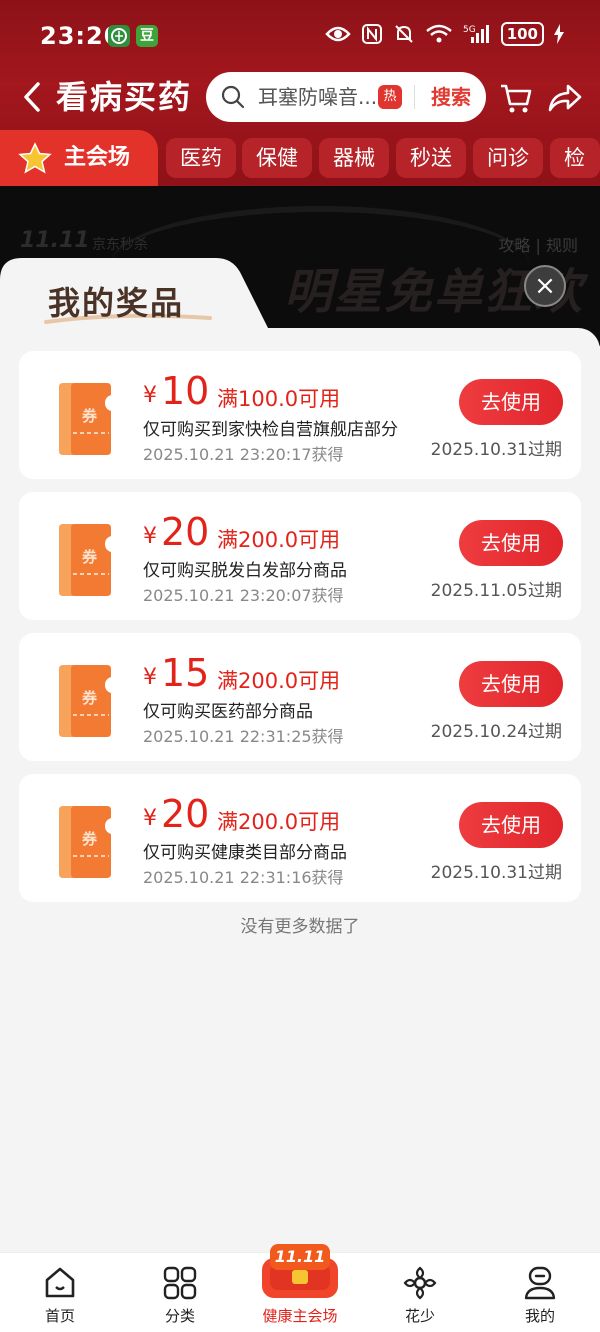  What do you see at coordinates (451, 97) in the screenshot?
I see `search-button: 搜索` at bounding box center [451, 97].